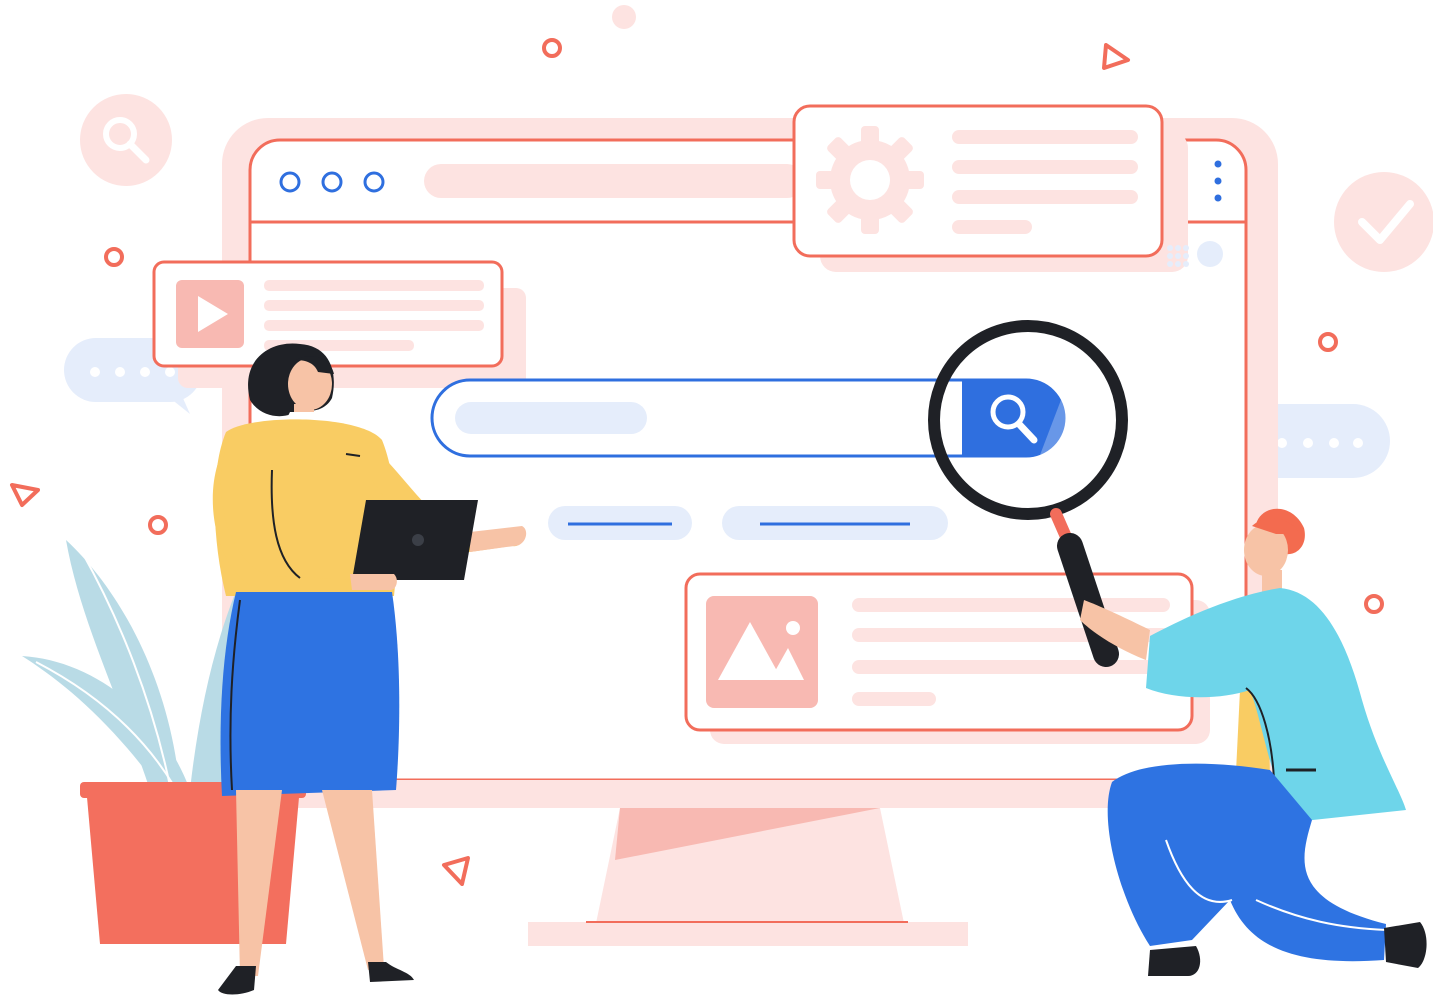 Image resolution: width=1433 pixels, height=1001 pixels. What do you see at coordinates (748, 934) in the screenshot?
I see `monitor-base` at bounding box center [748, 934].